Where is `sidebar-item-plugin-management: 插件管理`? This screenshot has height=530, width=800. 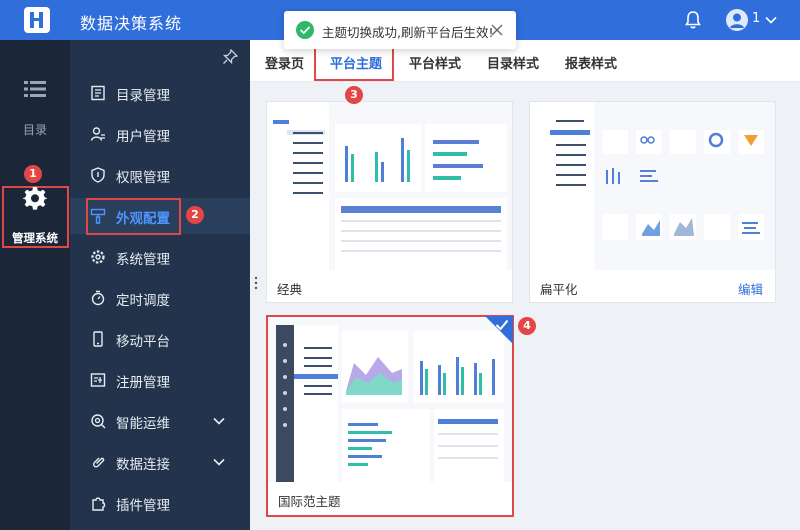 sidebar-item-plugin-management: 插件管理 is located at coordinates (160, 503).